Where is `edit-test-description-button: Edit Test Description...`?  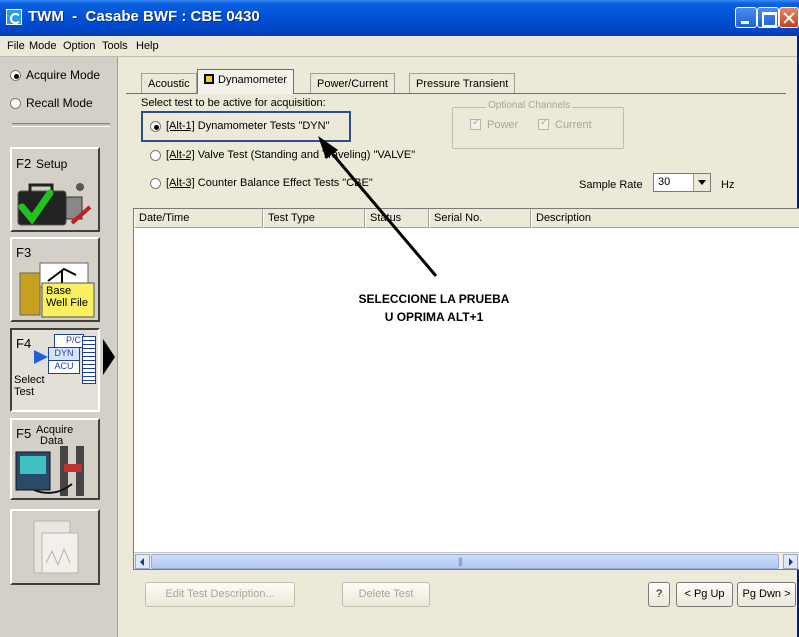 edit-test-description-button: Edit Test Description... is located at coordinates (220, 594).